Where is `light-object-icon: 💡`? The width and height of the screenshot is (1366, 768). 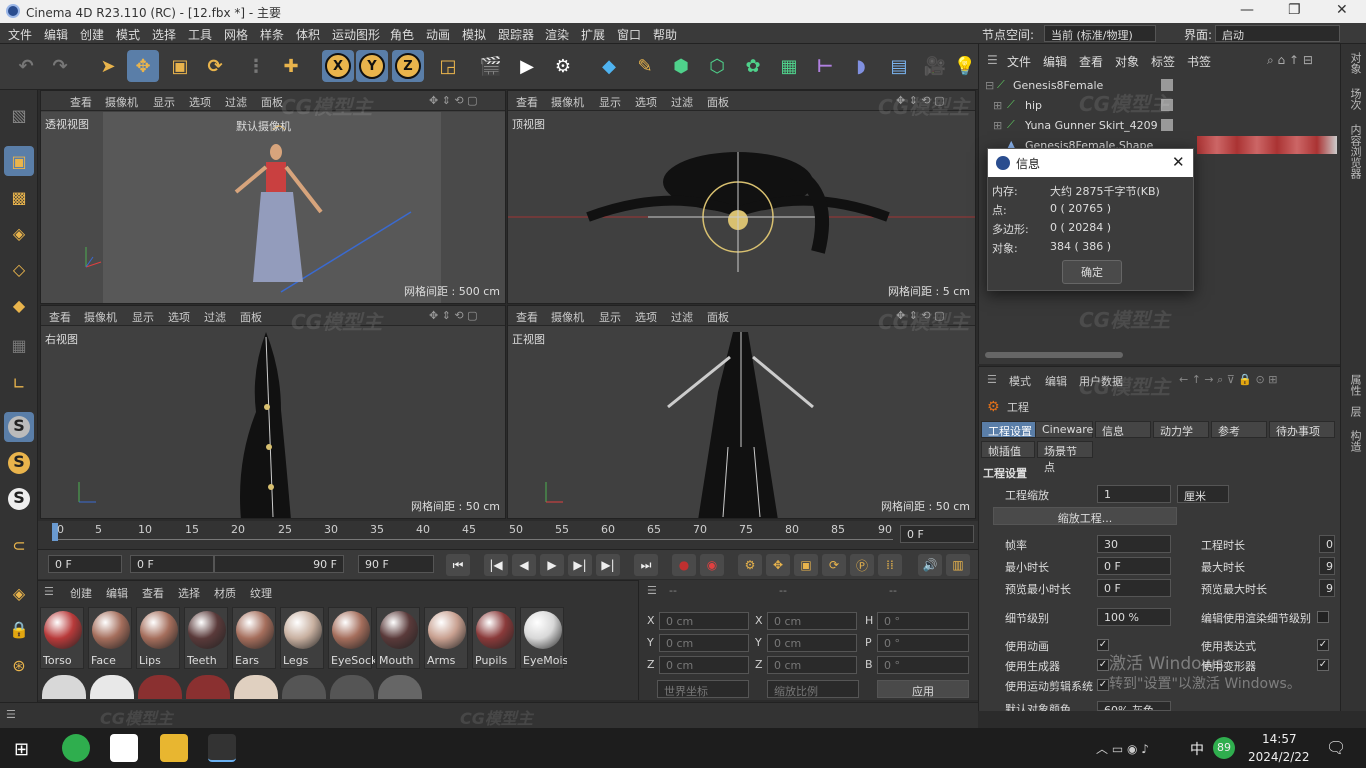 light-object-icon: 💡 is located at coordinates (965, 66).